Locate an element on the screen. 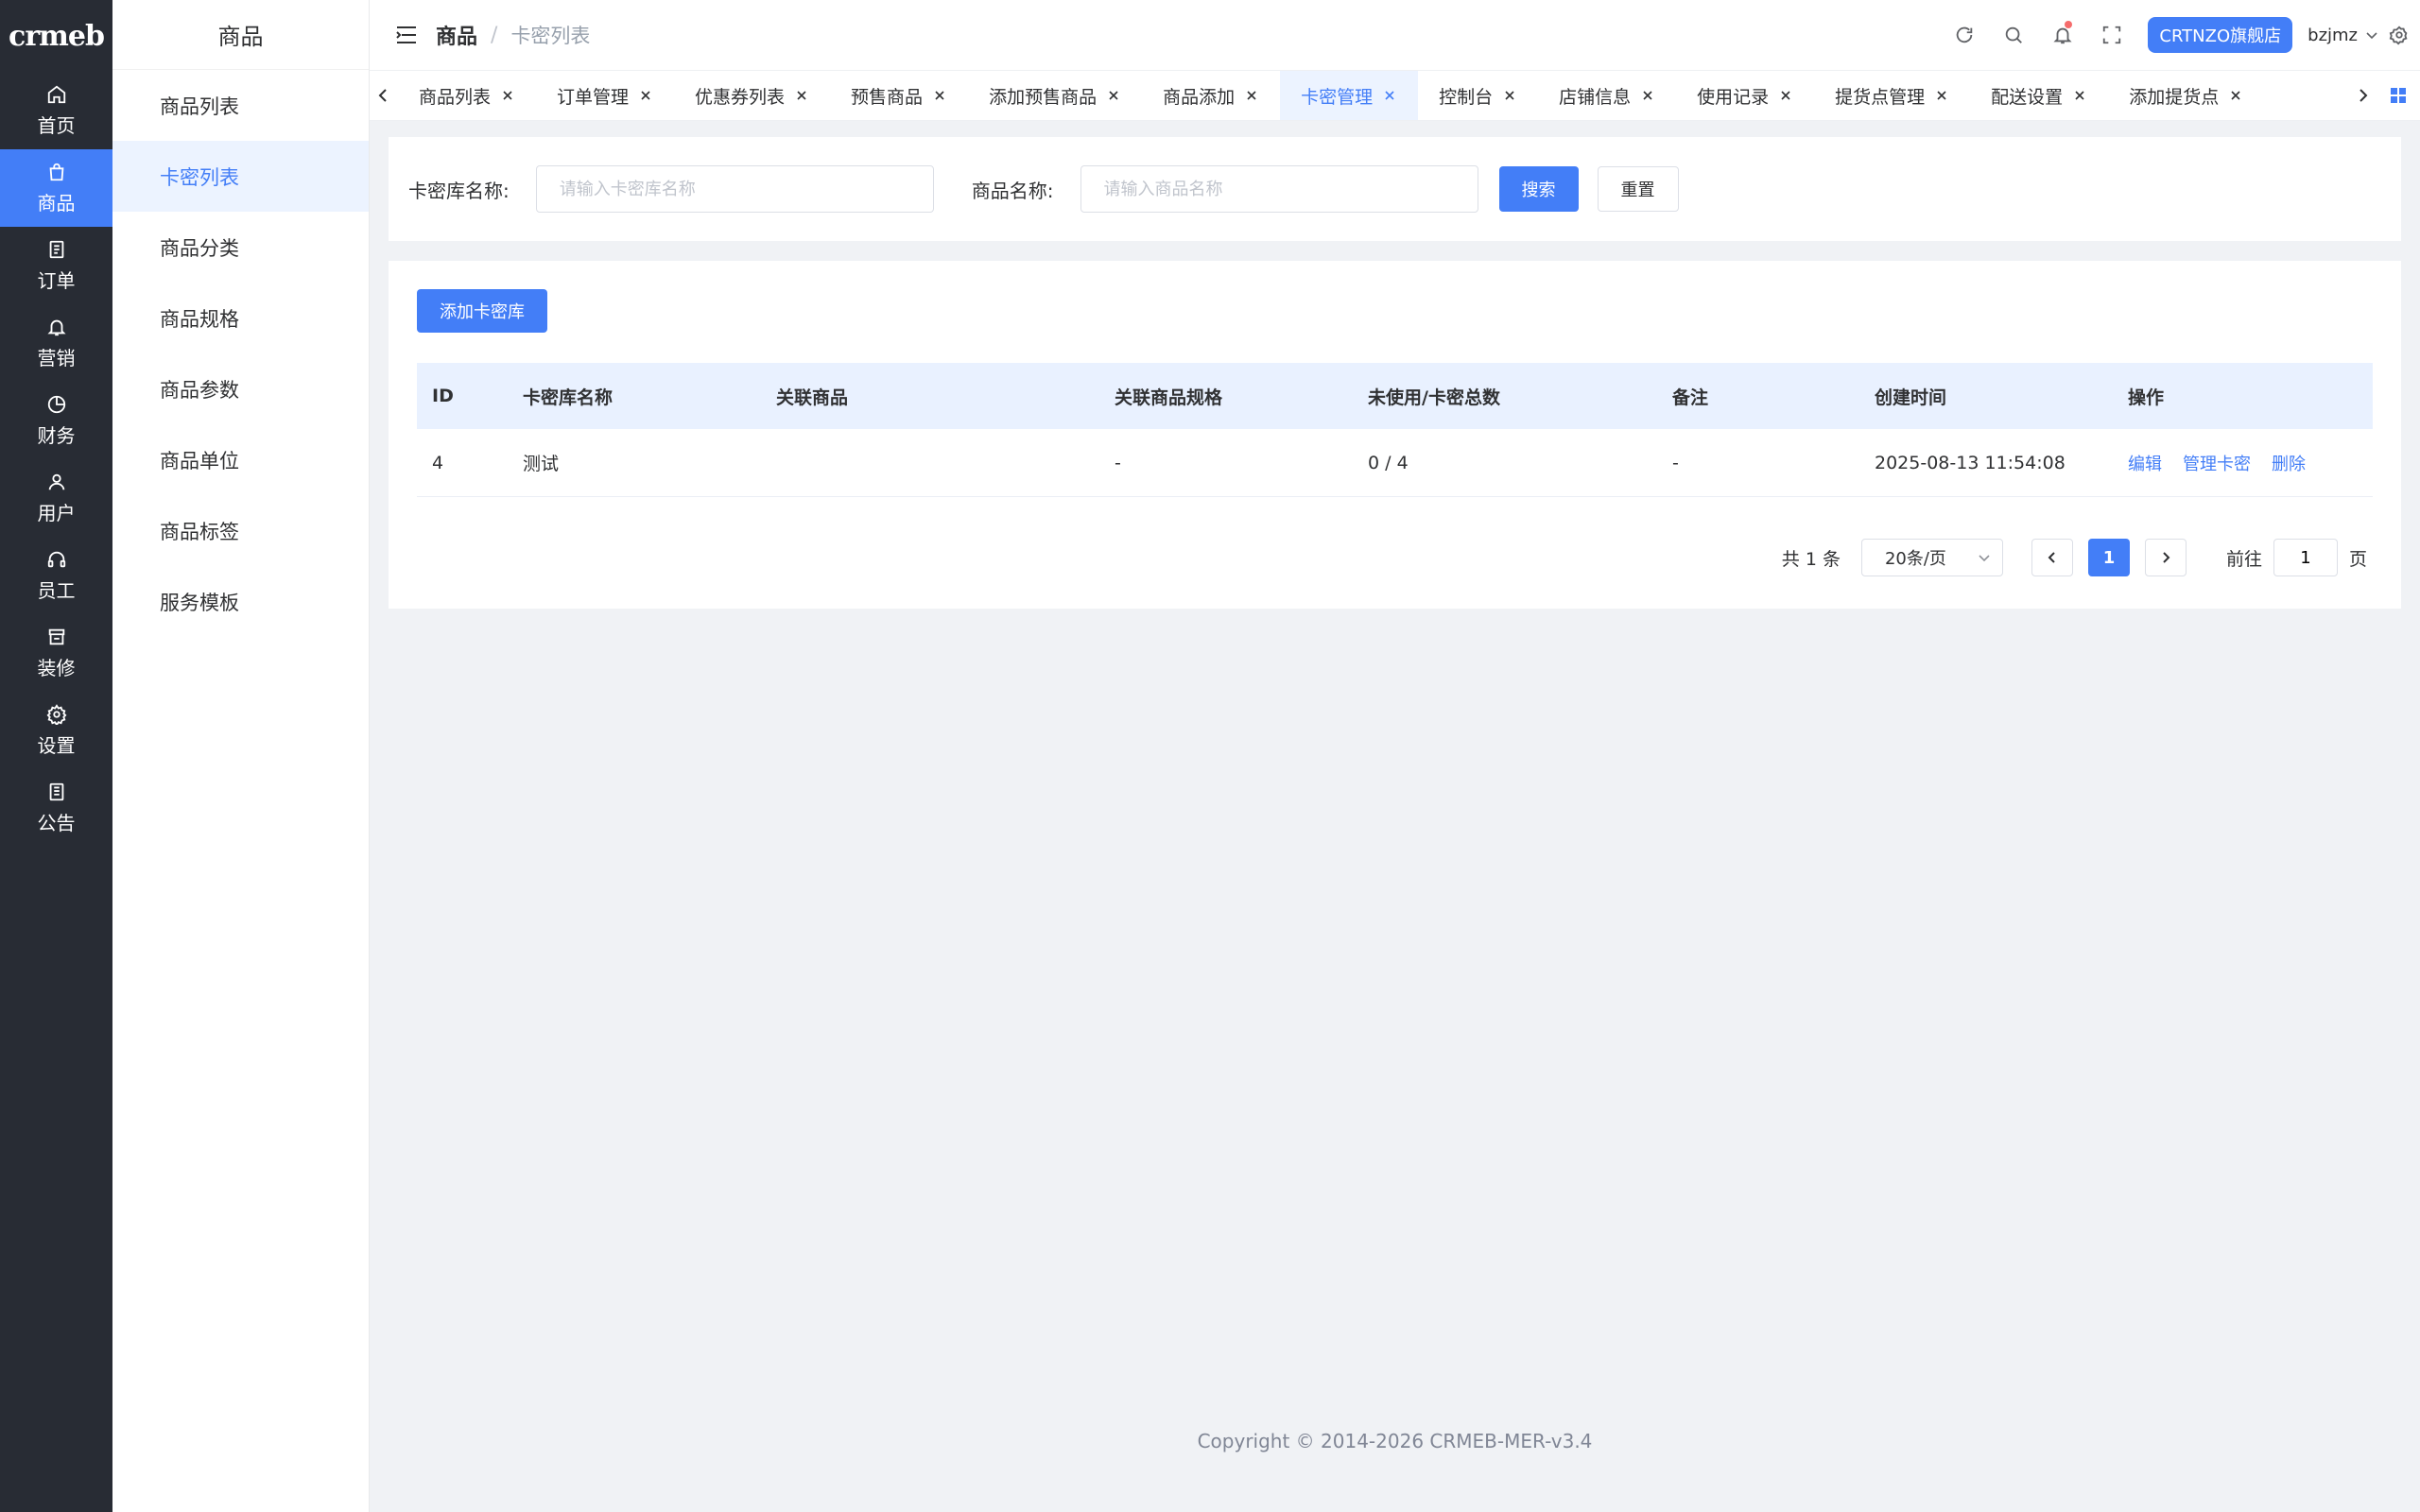  tab-item: 商品列表 is located at coordinates (467, 95).